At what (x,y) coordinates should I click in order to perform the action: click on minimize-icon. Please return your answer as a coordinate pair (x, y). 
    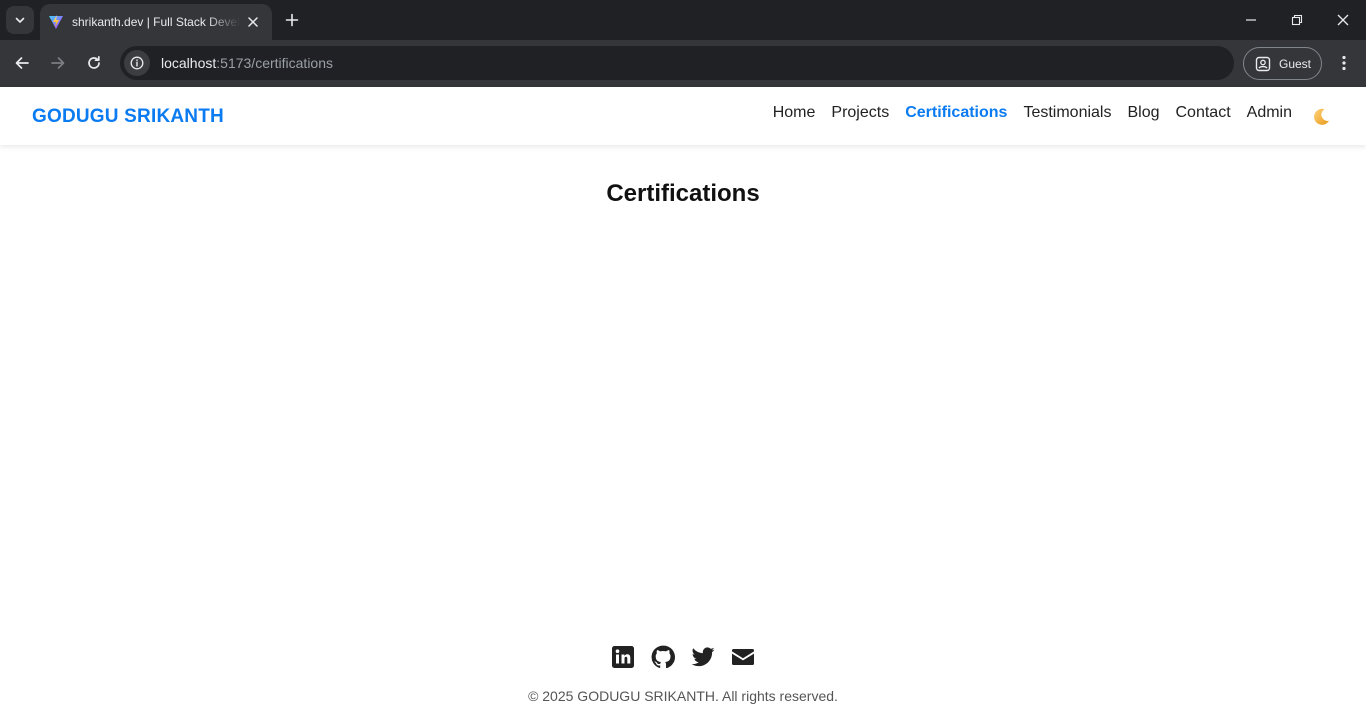
    Looking at the image, I should click on (1251, 20).